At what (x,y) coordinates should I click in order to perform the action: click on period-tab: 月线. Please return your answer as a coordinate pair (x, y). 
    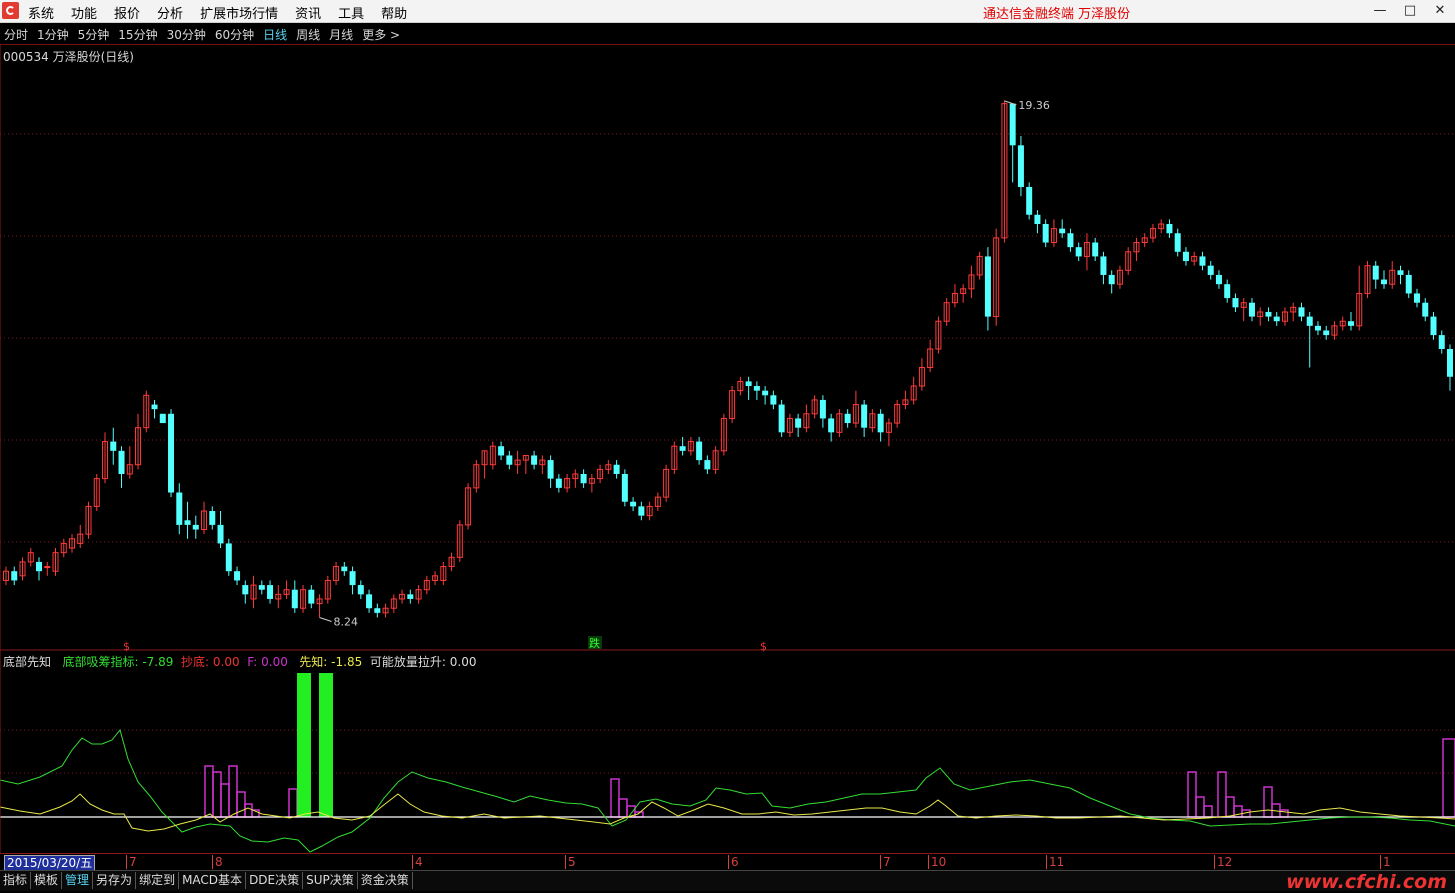
    Looking at the image, I should click on (341, 34).